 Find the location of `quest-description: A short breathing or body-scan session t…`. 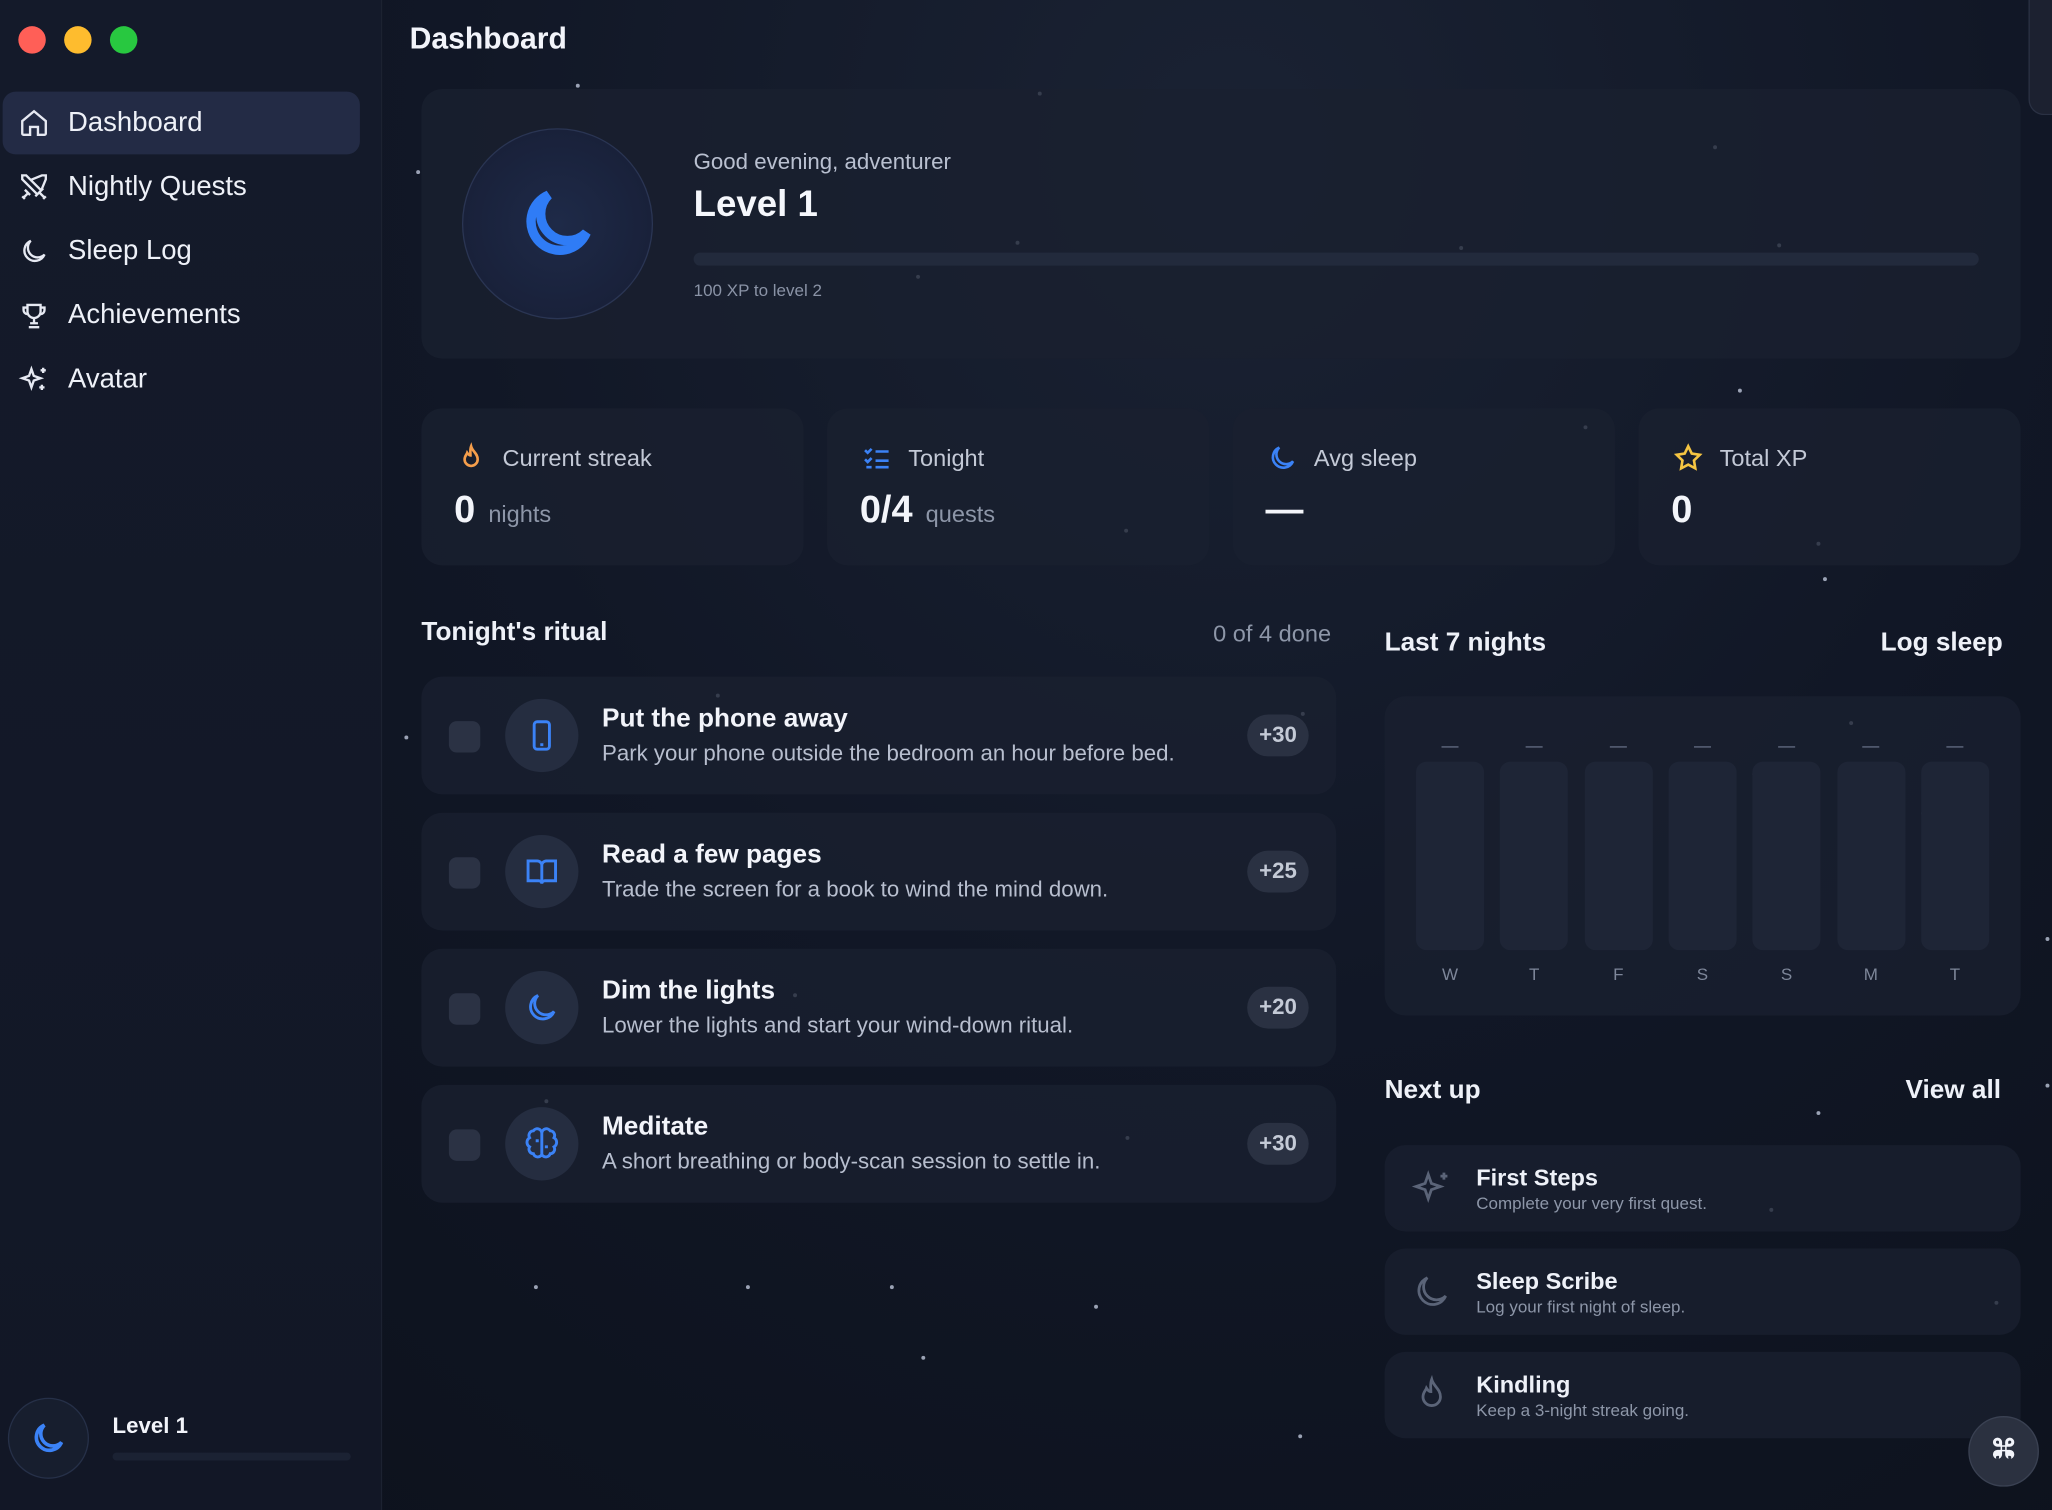

quest-description: A short breathing or body-scan session t… is located at coordinates (851, 1161).